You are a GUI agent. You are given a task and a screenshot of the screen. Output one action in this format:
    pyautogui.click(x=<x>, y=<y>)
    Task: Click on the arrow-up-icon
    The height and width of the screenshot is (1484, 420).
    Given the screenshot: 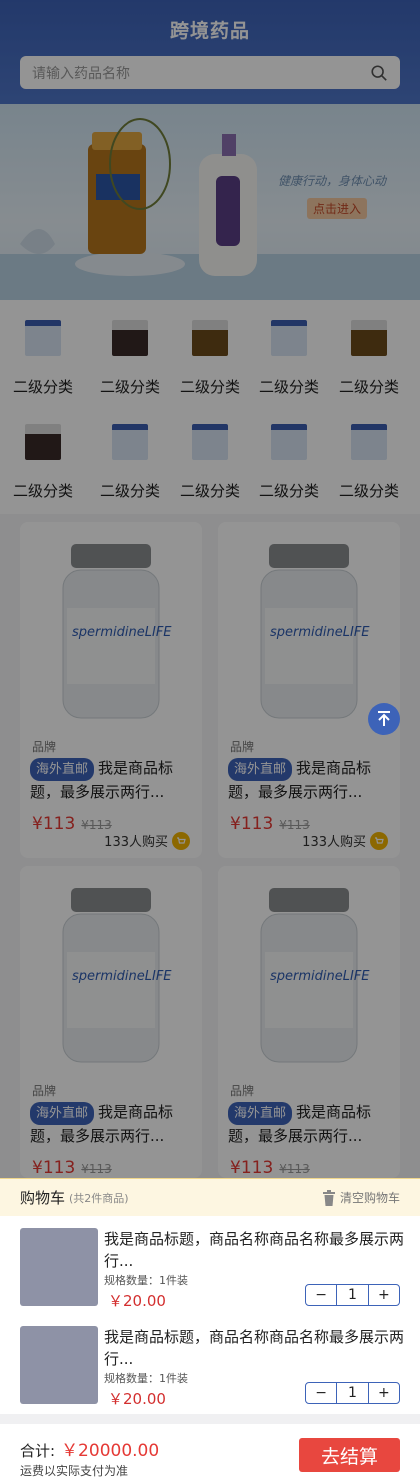 What is the action you would take?
    pyautogui.click(x=384, y=718)
    